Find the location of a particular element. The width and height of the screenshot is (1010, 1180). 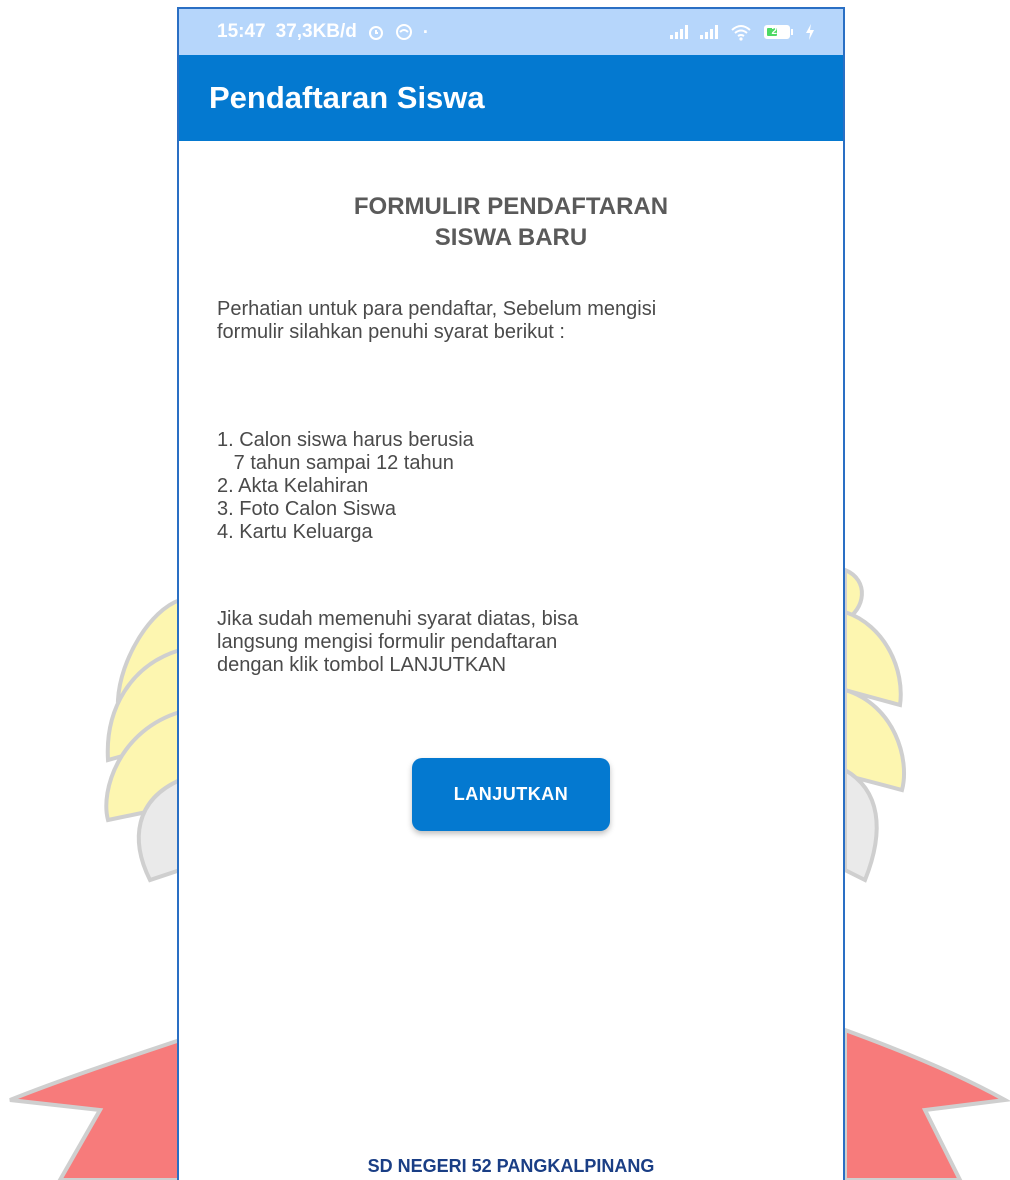

ribbon-left-graphic is located at coordinates (95, 1108).